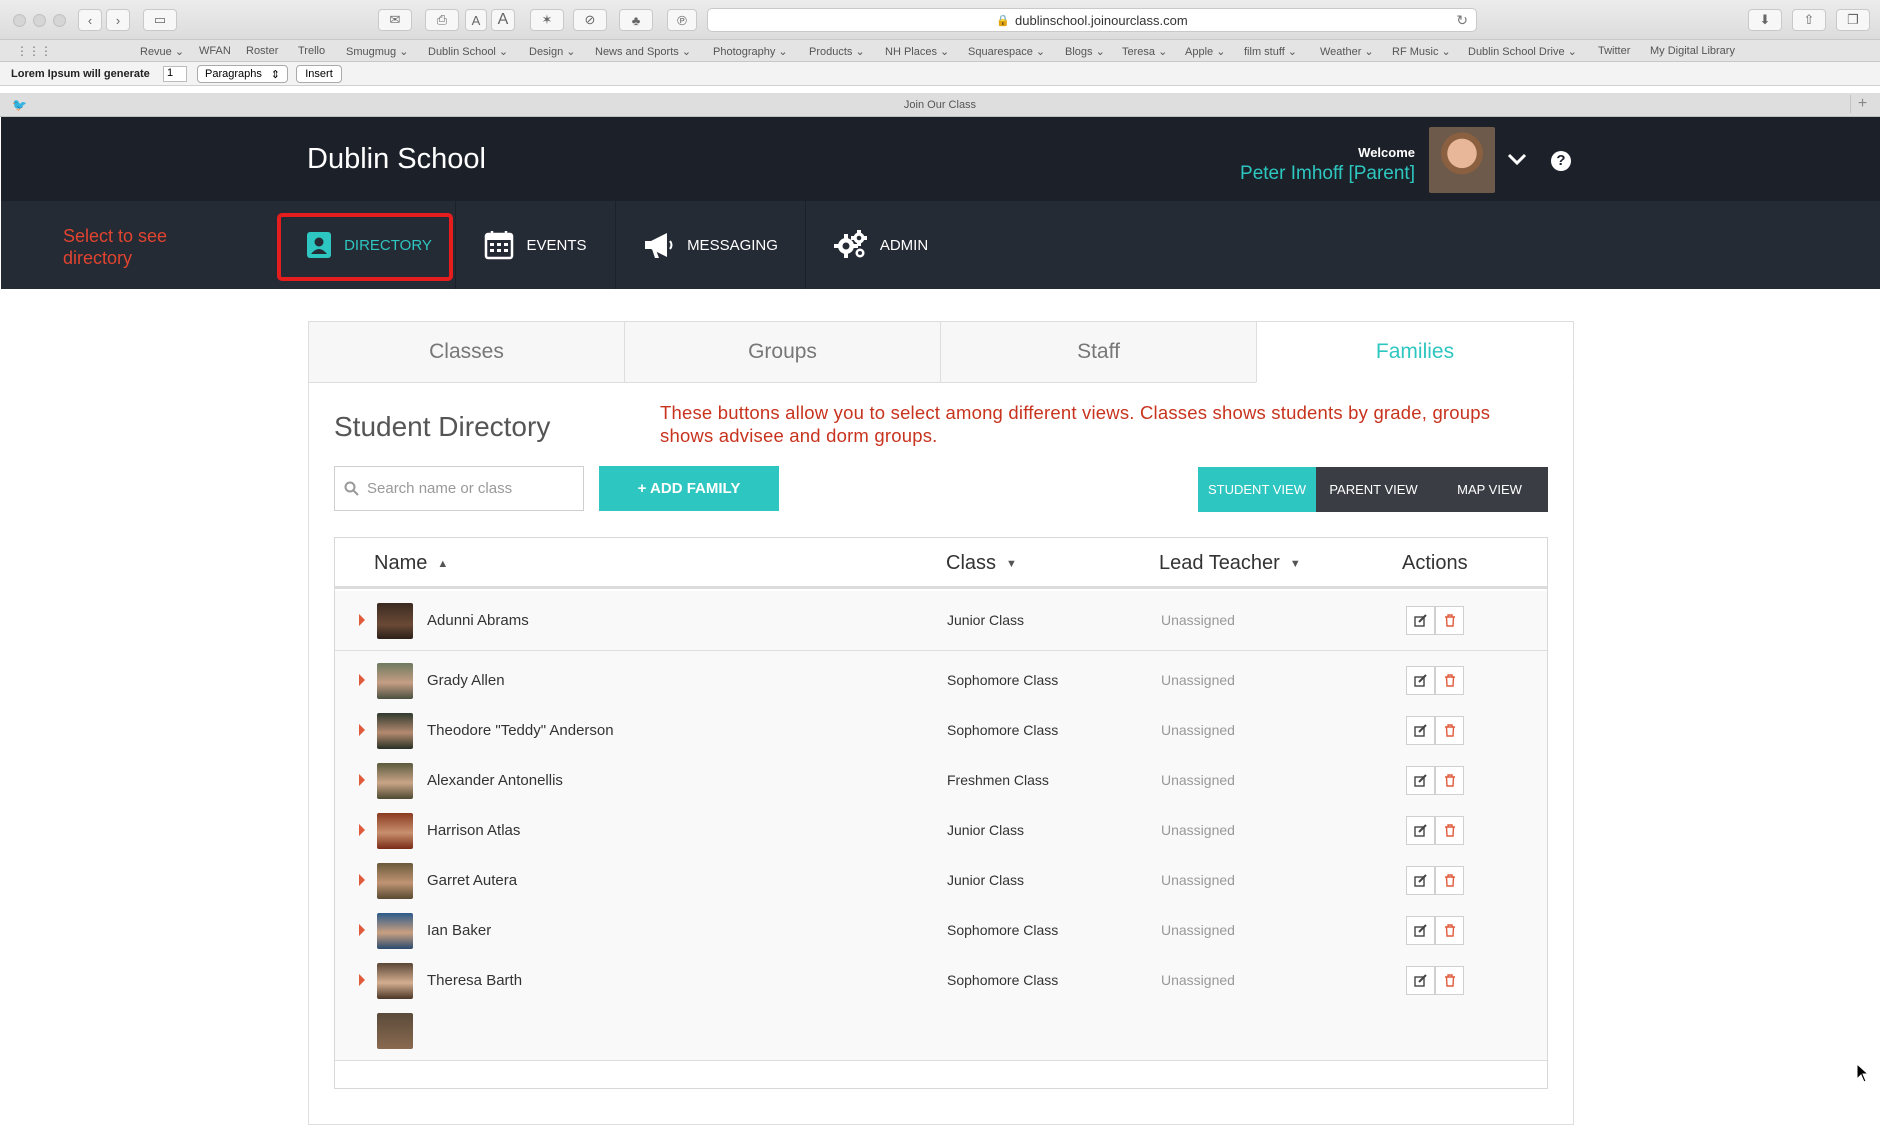 The width and height of the screenshot is (1880, 1129). I want to click on column-header-name: Name ▲, so click(411, 563).